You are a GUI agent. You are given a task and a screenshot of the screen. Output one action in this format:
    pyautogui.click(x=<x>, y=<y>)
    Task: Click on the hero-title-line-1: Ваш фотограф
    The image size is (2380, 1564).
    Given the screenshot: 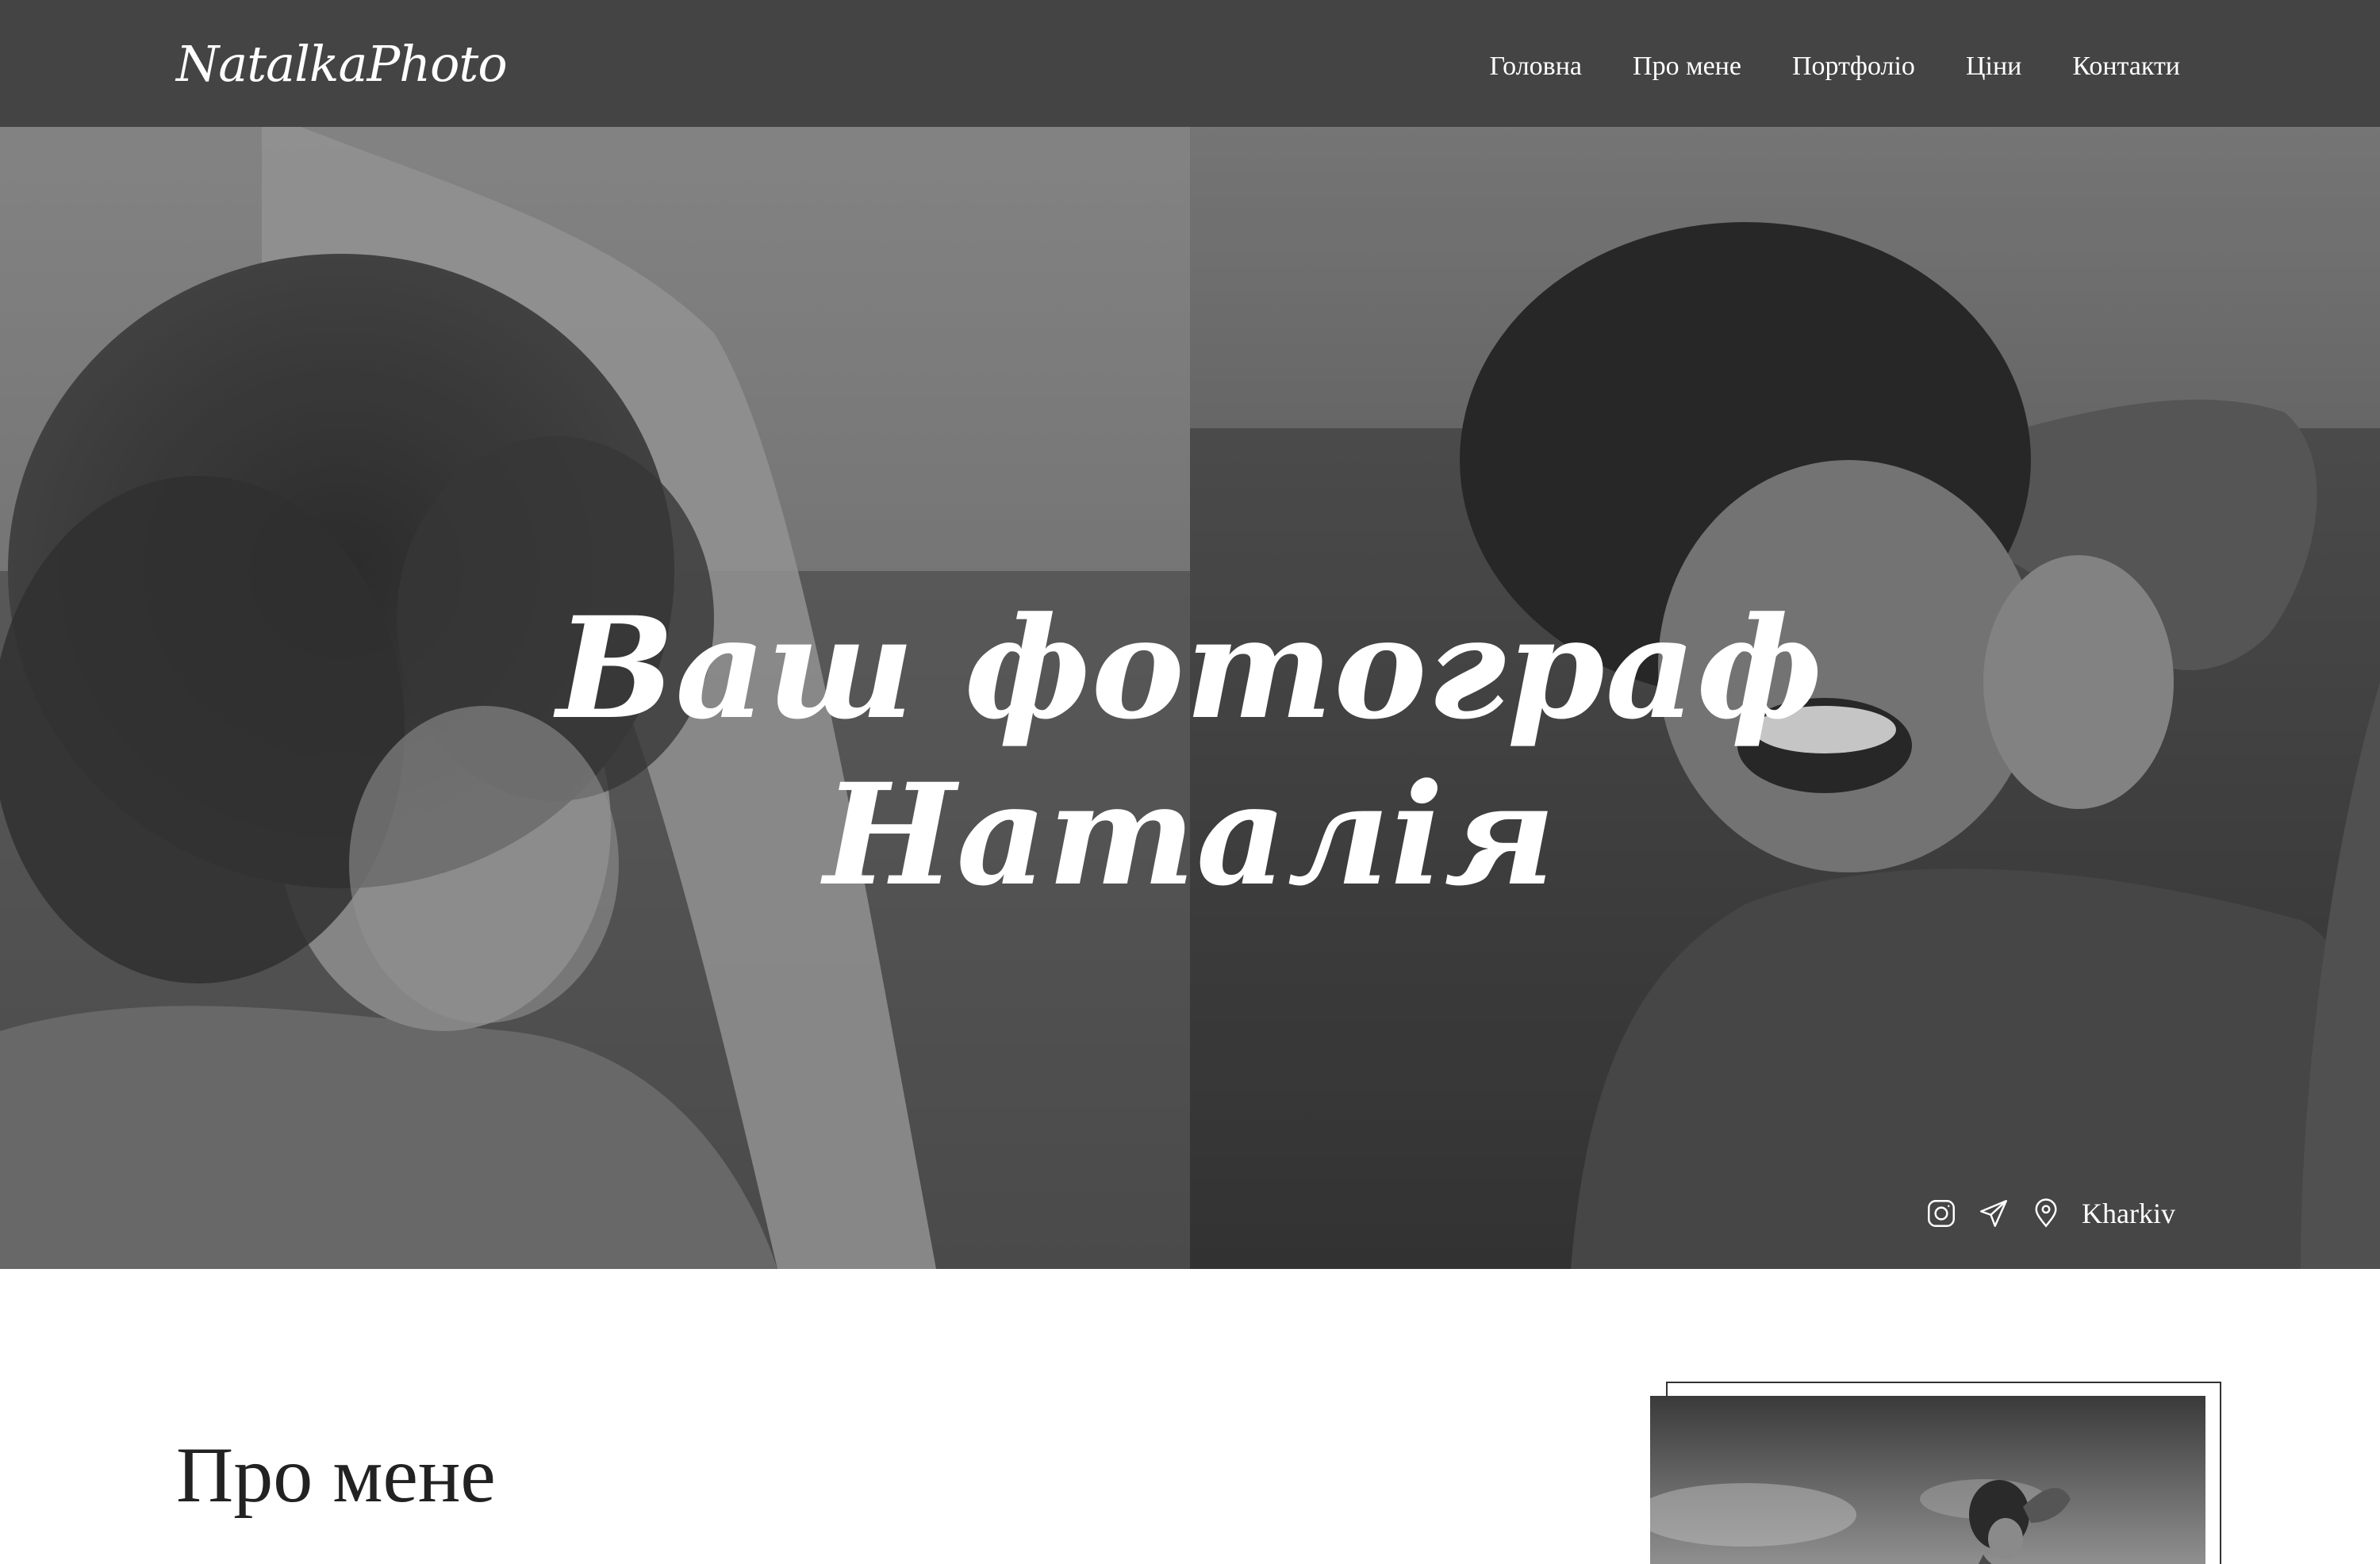 What is the action you would take?
    pyautogui.click(x=1190, y=668)
    